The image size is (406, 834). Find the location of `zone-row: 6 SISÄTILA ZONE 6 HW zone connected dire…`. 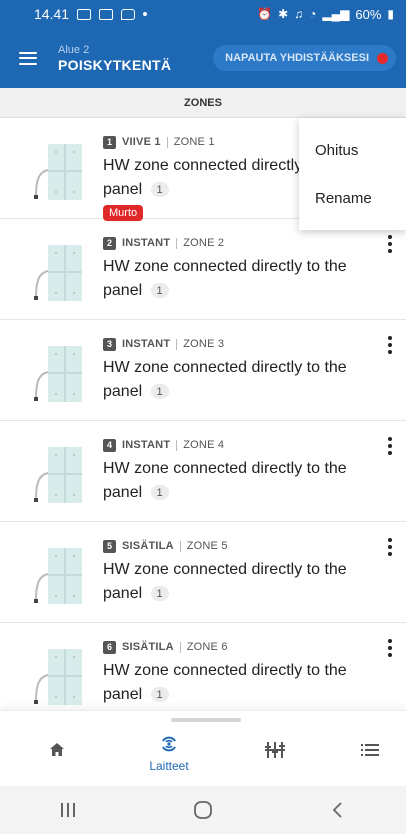

zone-row: 6 SISÄTILA ZONE 6 HW zone connected dire… is located at coordinates (203, 666).